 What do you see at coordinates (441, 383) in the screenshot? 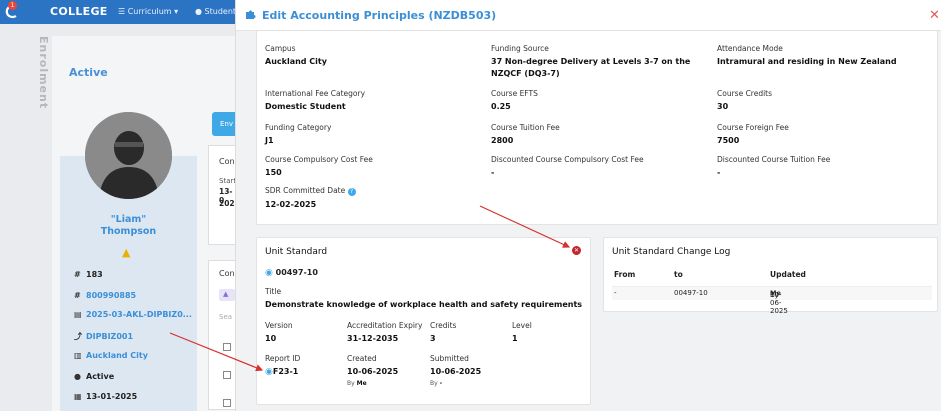
I see `submitted-by-user: -` at bounding box center [441, 383].